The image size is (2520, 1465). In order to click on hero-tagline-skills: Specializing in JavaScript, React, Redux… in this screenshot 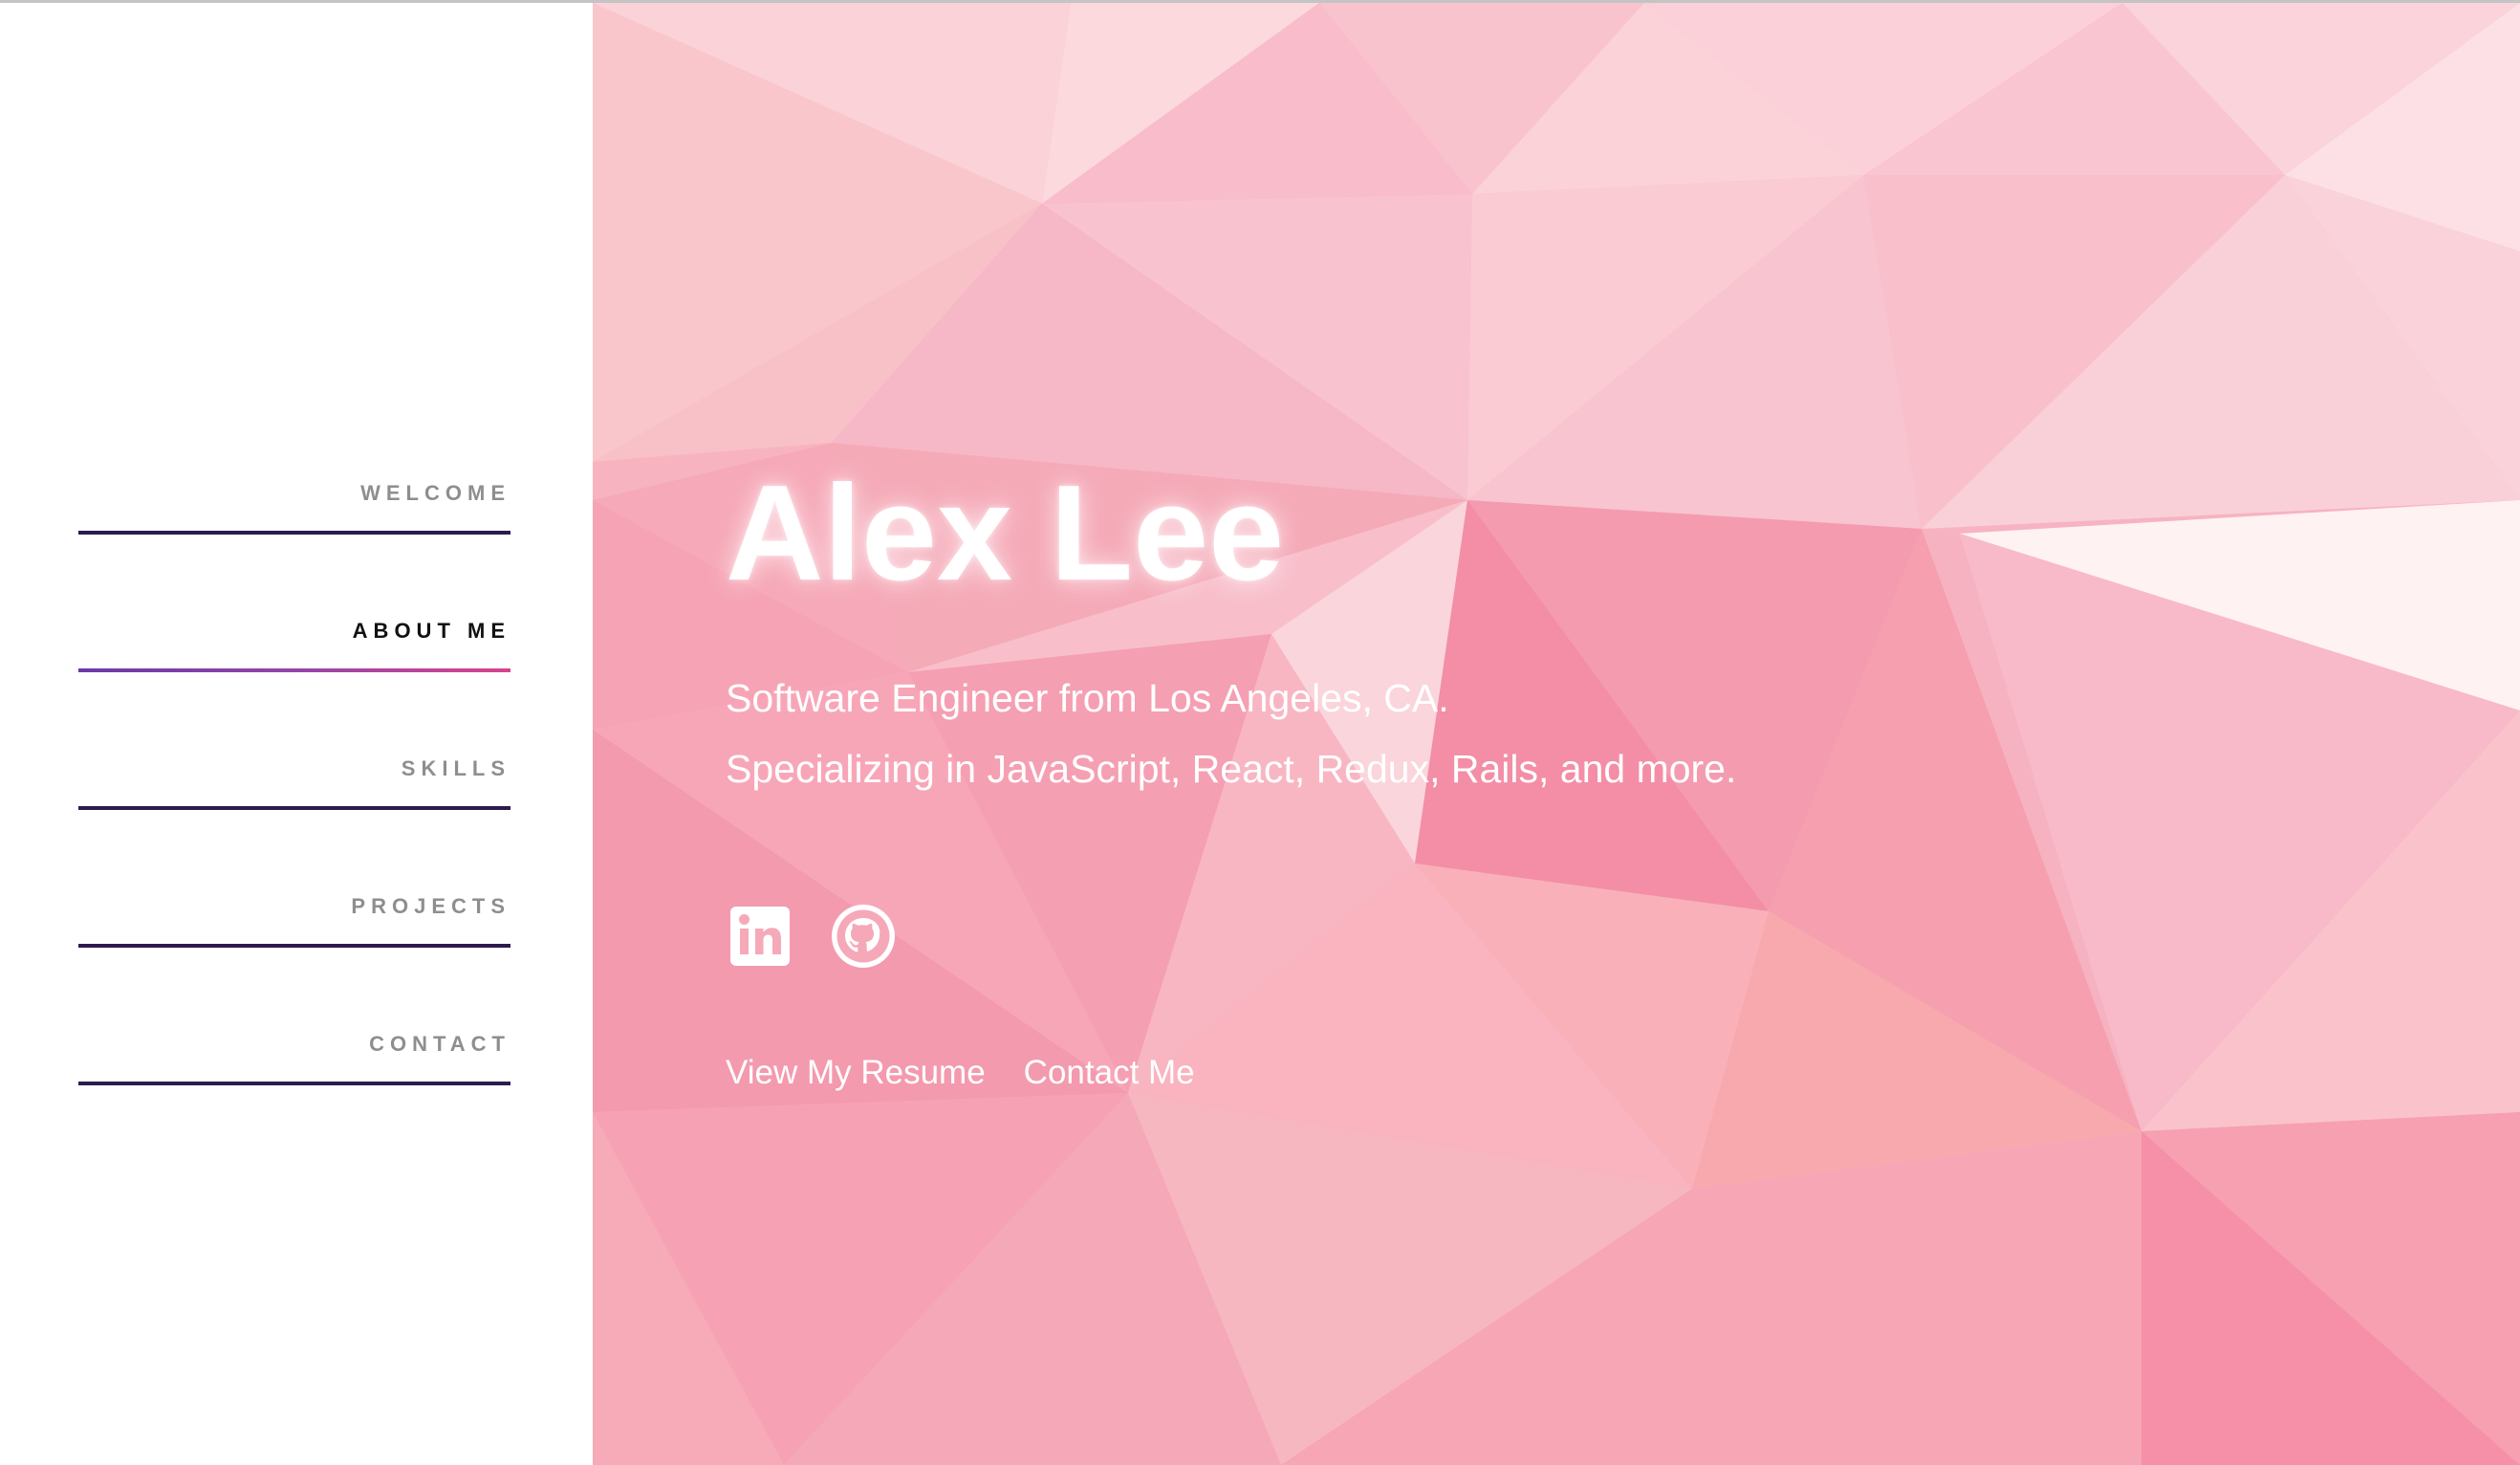, I will do `click(1231, 769)`.